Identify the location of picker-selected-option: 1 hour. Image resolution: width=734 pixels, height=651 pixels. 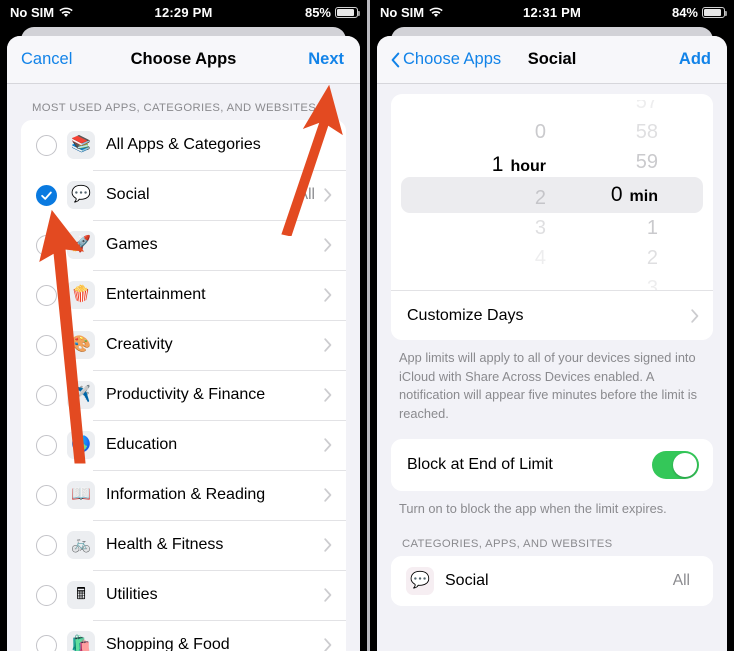
(519, 165).